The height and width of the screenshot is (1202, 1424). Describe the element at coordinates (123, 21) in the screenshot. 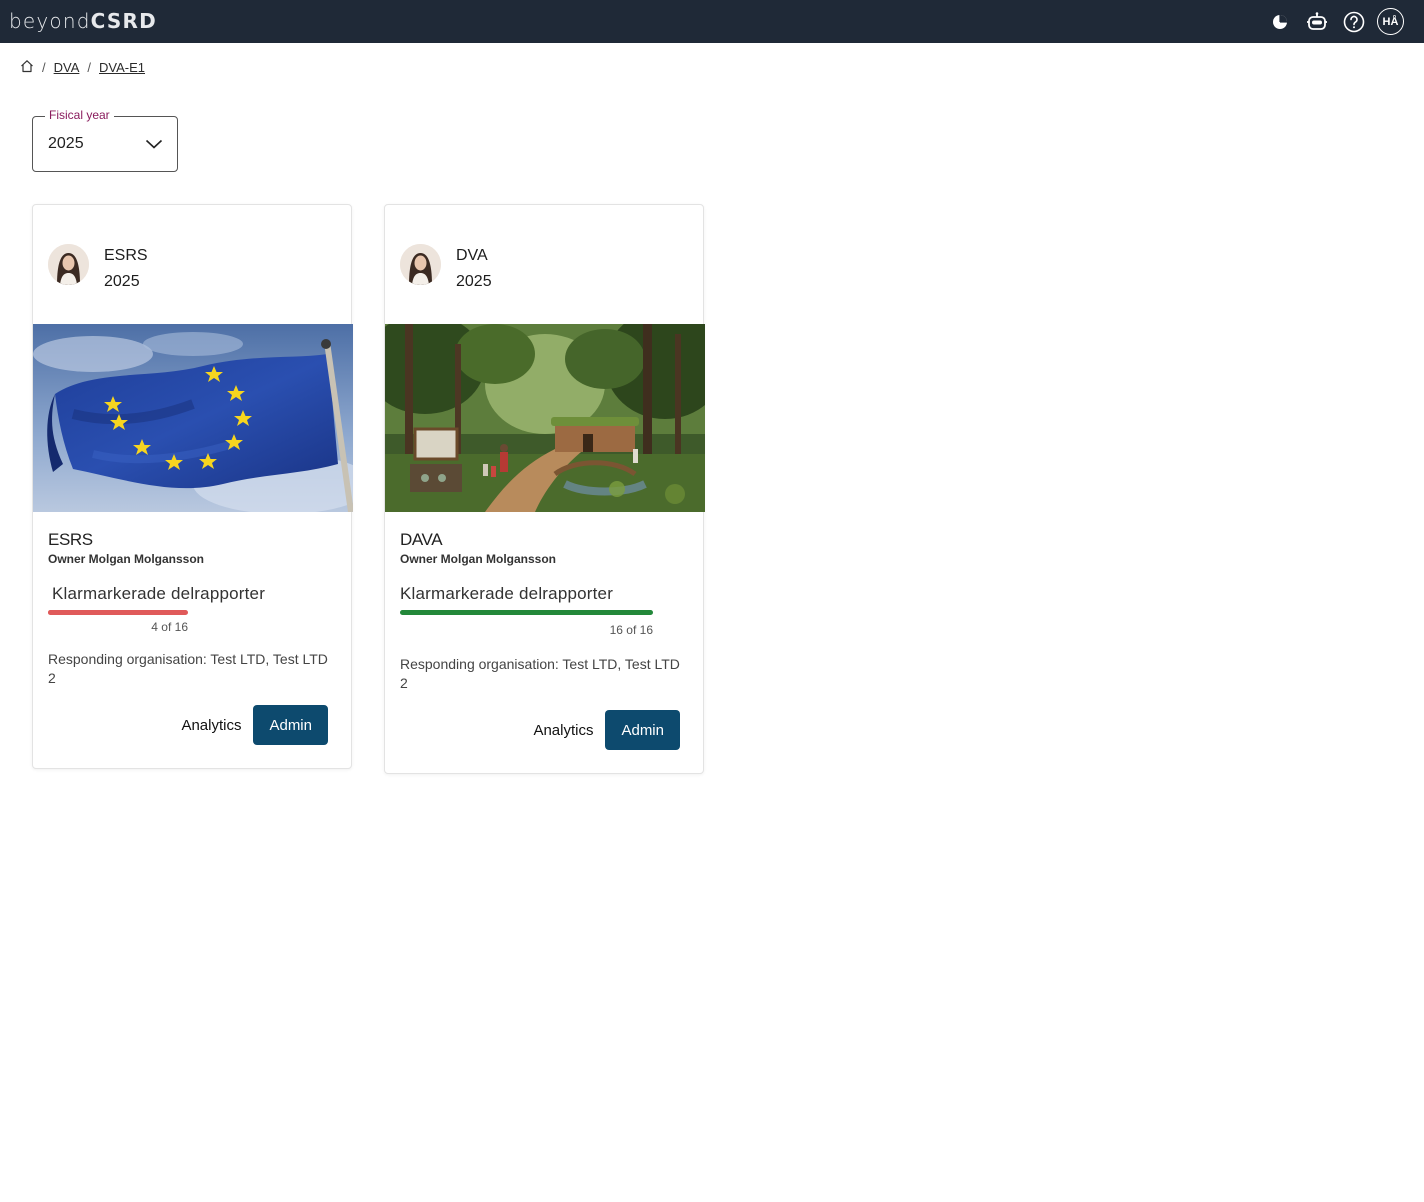

I see `logo-text-bold: CSRD` at that location.